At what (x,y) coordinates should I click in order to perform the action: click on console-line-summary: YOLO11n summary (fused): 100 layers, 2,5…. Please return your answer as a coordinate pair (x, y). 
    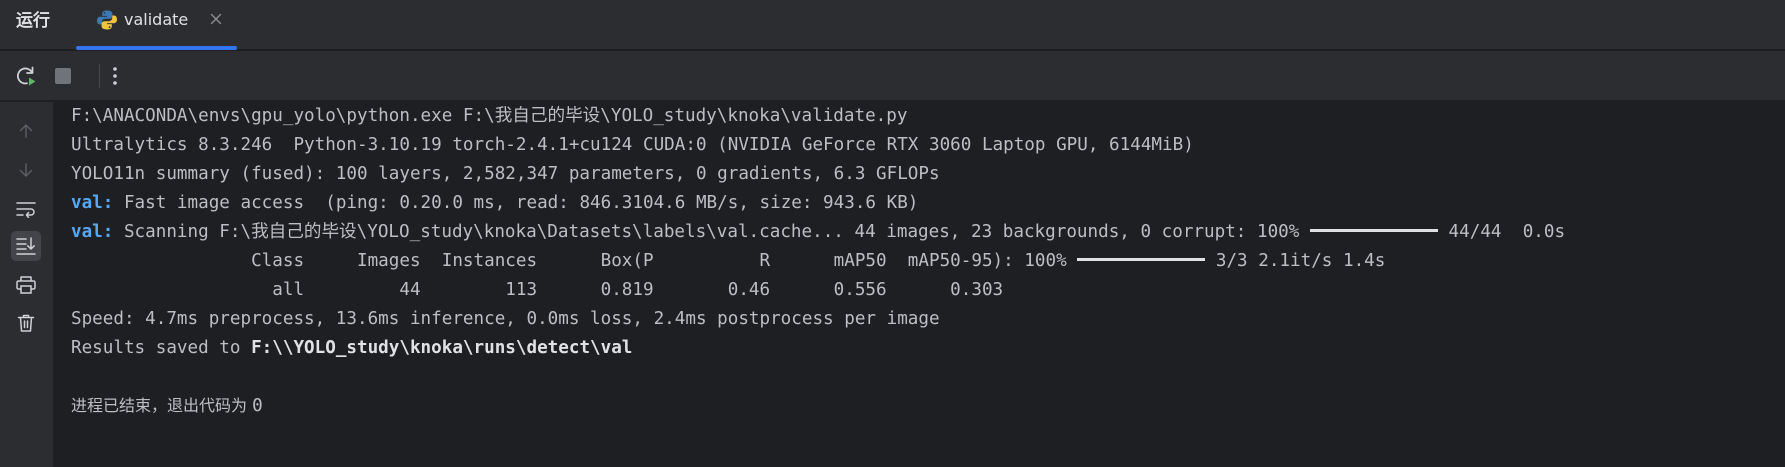
    Looking at the image, I should click on (505, 174).